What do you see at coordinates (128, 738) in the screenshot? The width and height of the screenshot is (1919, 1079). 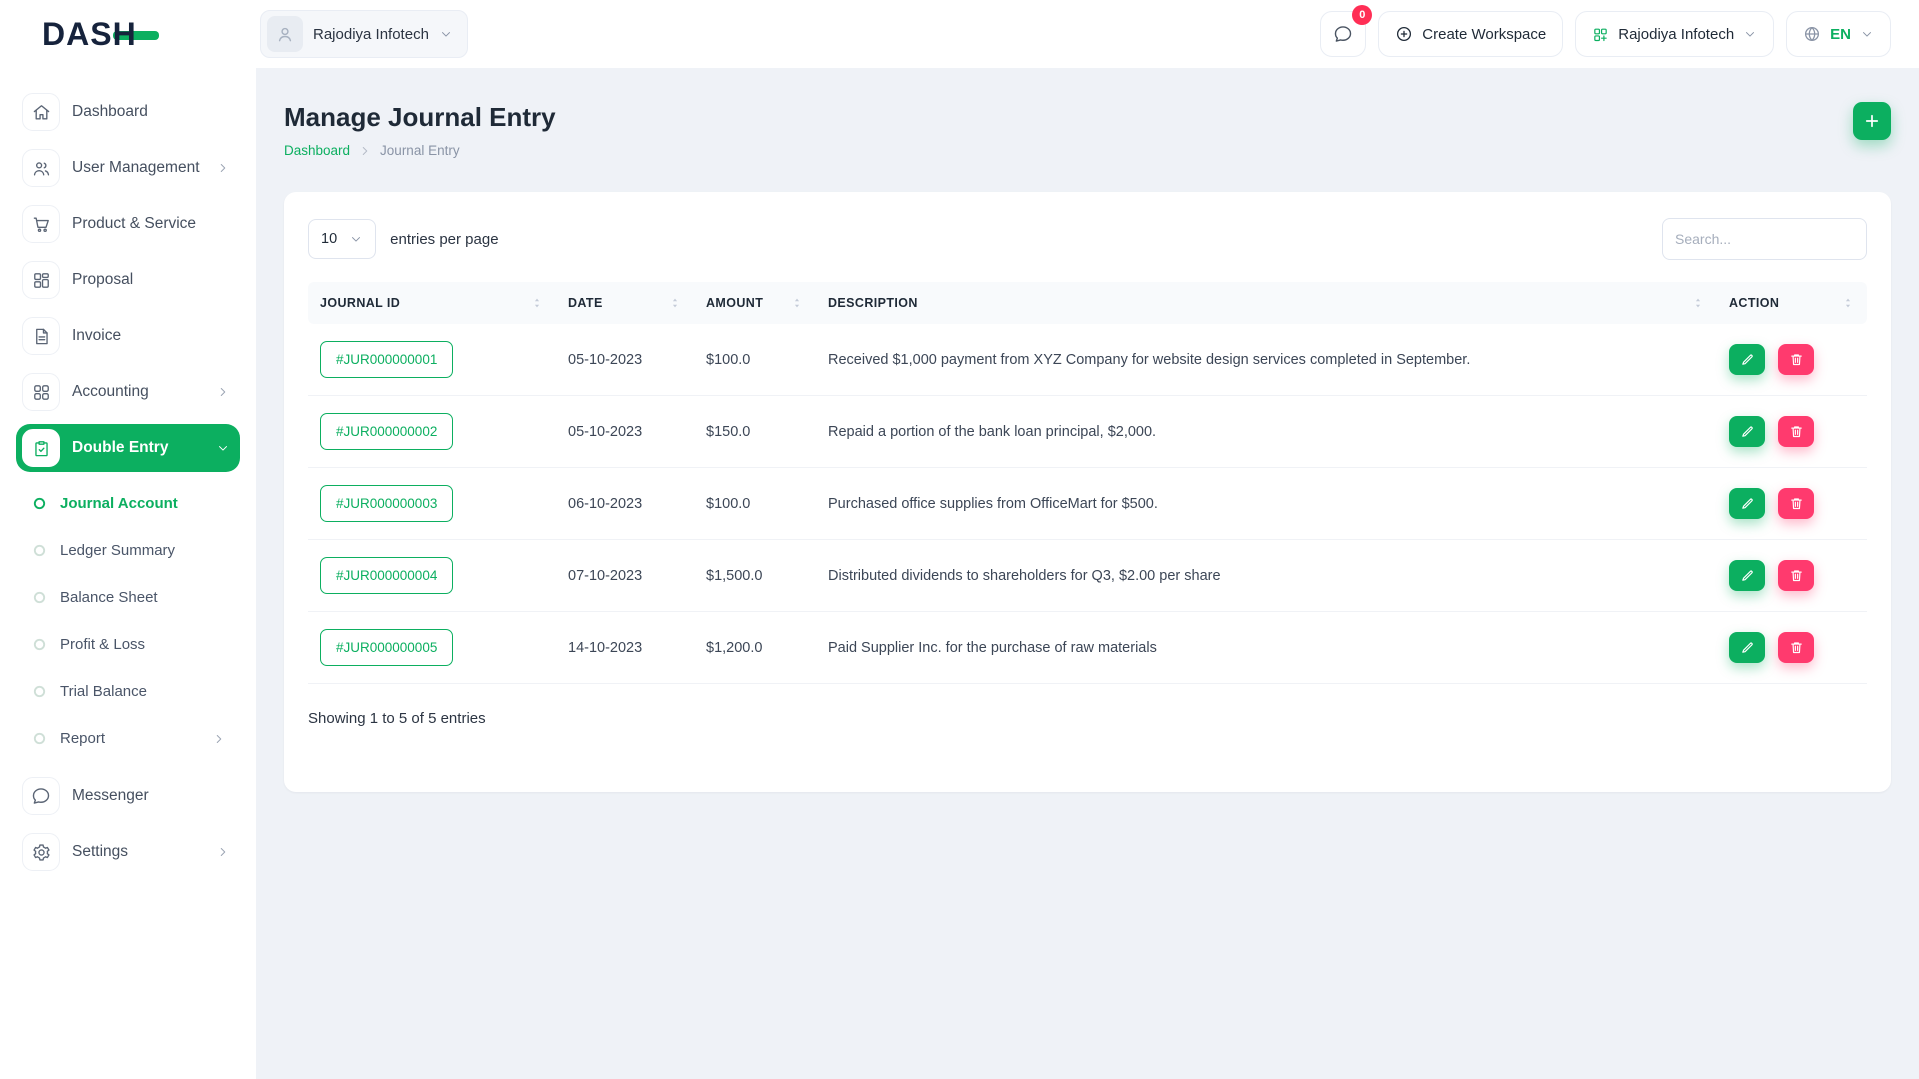 I see `sidebar-subitem-report: Report` at bounding box center [128, 738].